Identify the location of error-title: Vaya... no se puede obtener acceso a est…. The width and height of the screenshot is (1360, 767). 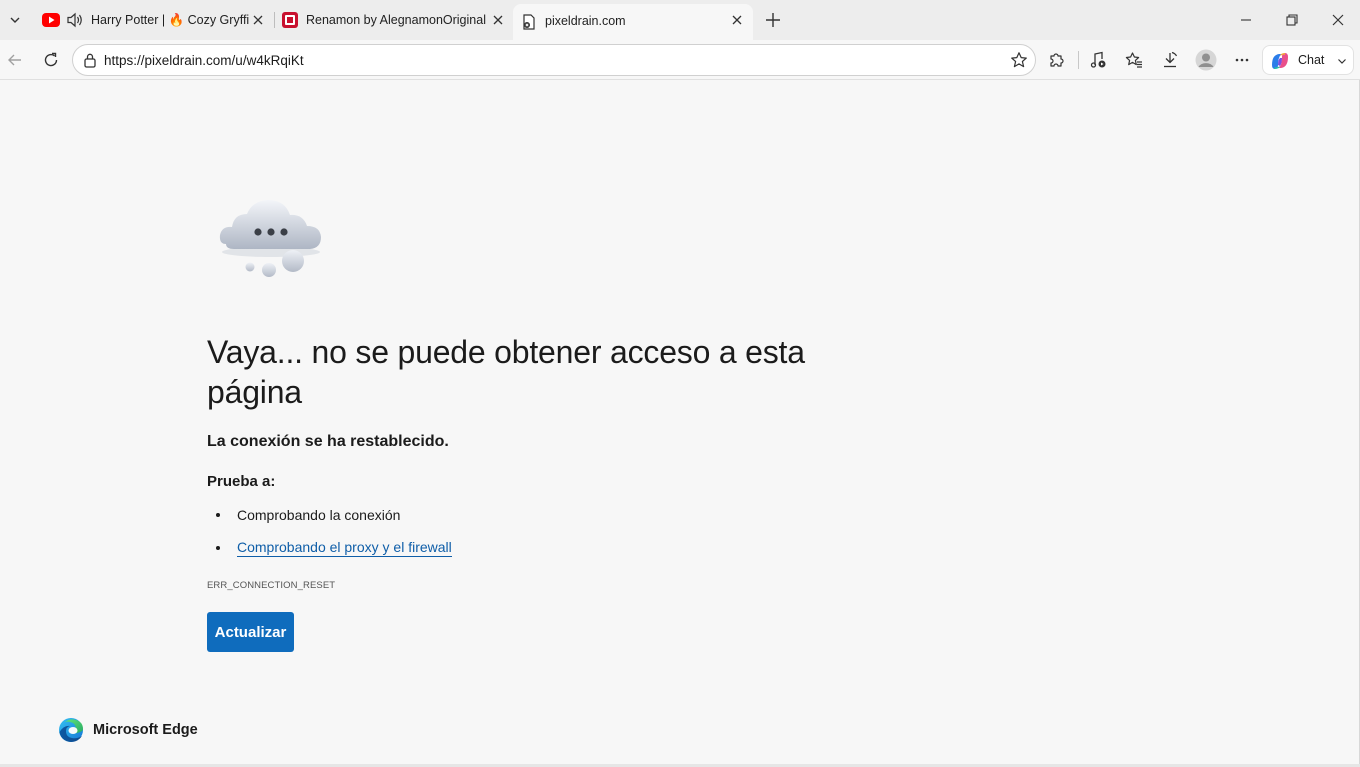
(506, 372).